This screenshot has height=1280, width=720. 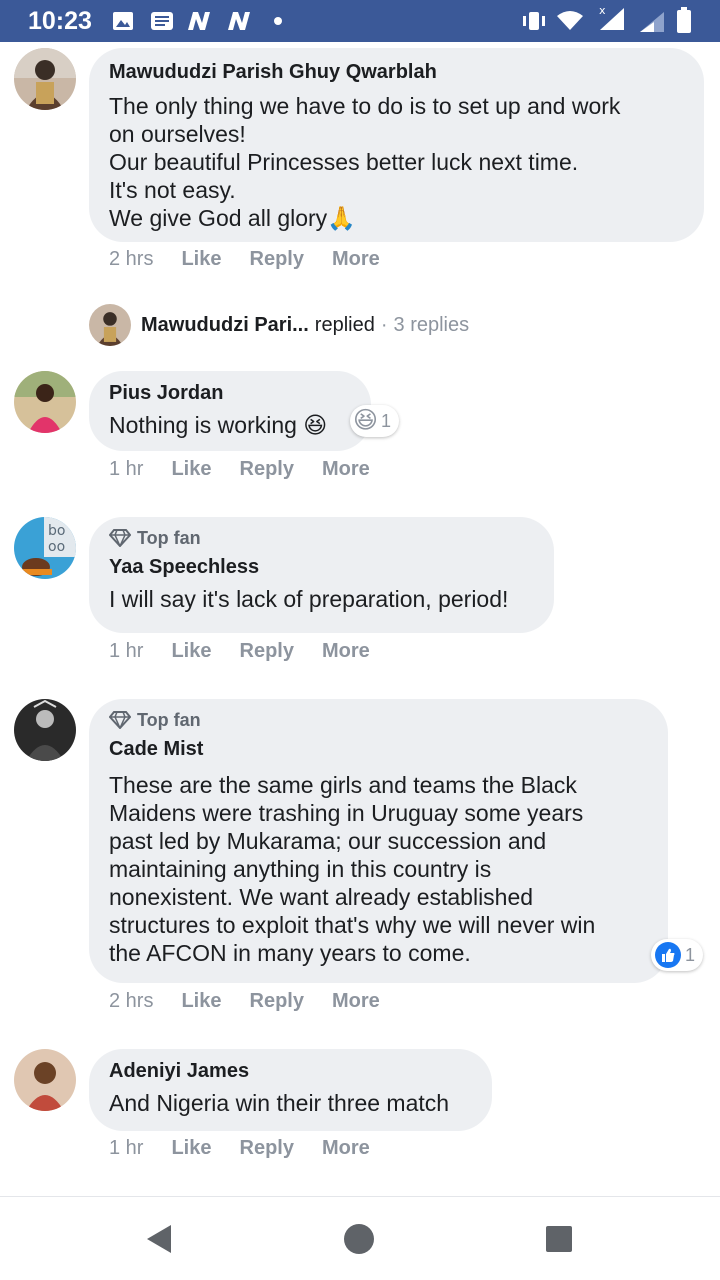 What do you see at coordinates (162, 21) in the screenshot?
I see `news-icon` at bounding box center [162, 21].